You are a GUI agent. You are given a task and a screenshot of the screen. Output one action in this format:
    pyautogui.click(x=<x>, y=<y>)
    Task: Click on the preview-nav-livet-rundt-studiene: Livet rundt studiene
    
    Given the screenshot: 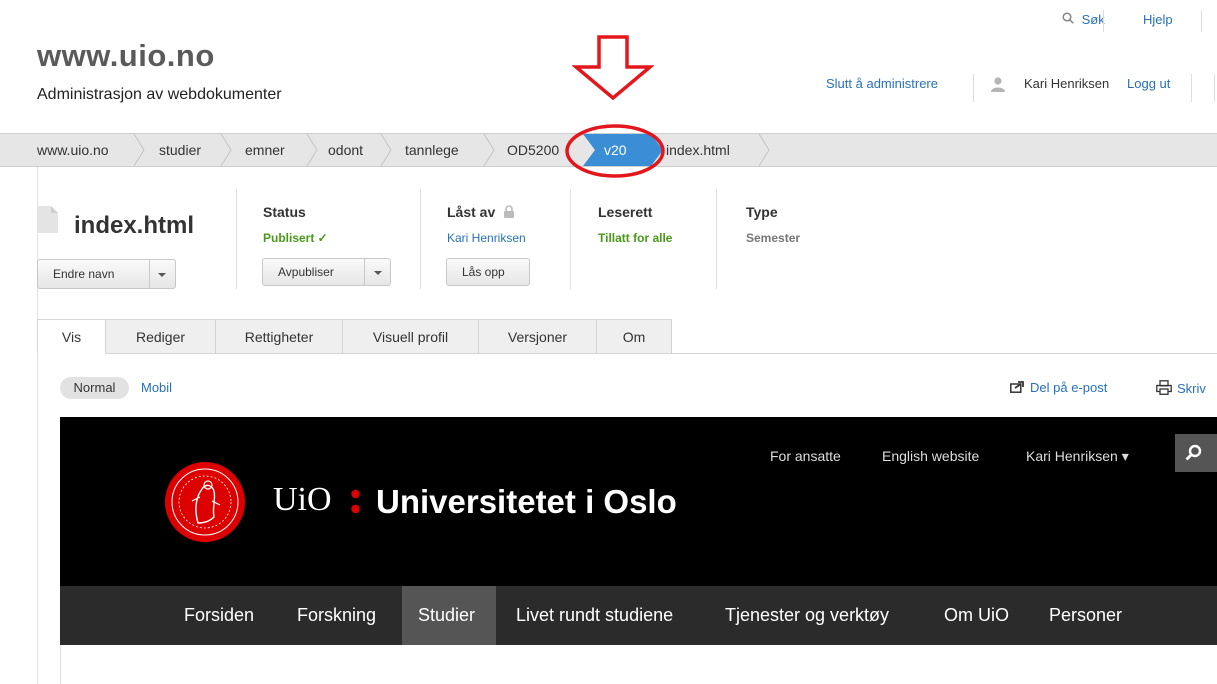 What is the action you would take?
    pyautogui.click(x=594, y=615)
    